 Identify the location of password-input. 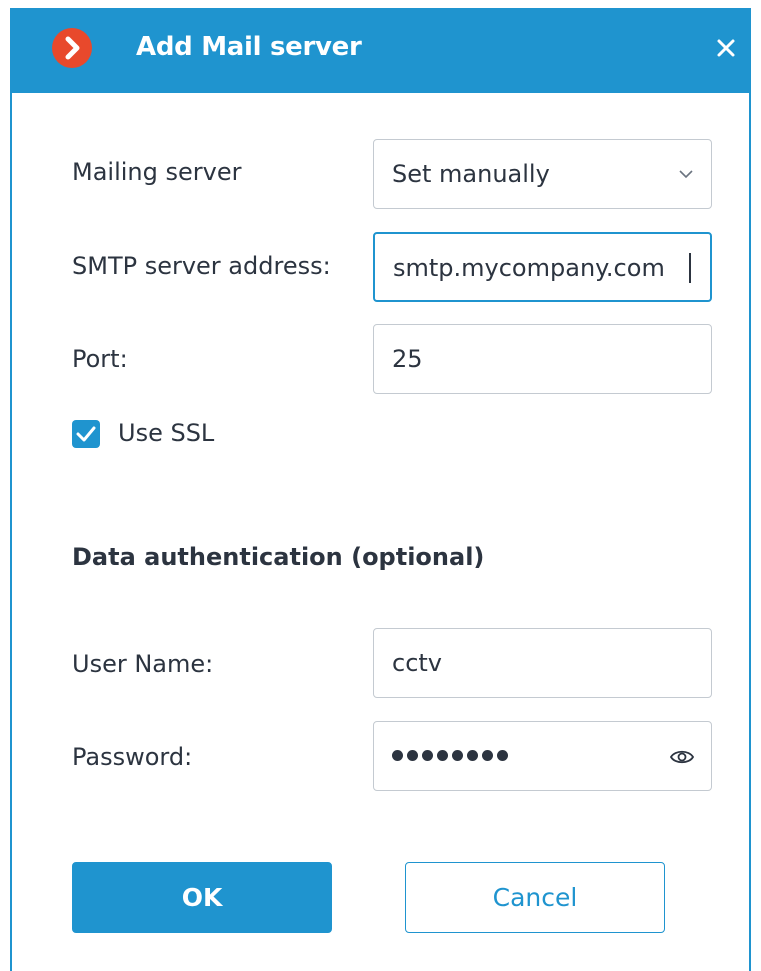
(542, 756).